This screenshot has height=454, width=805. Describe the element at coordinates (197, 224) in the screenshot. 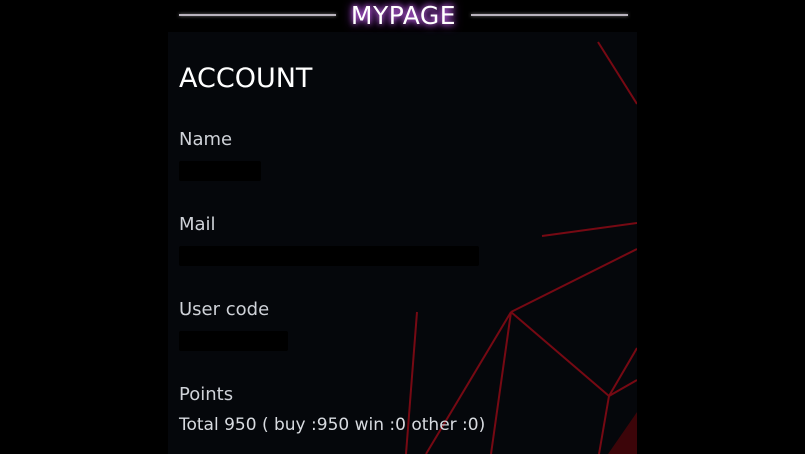

I see `mail-label: Mail` at that location.